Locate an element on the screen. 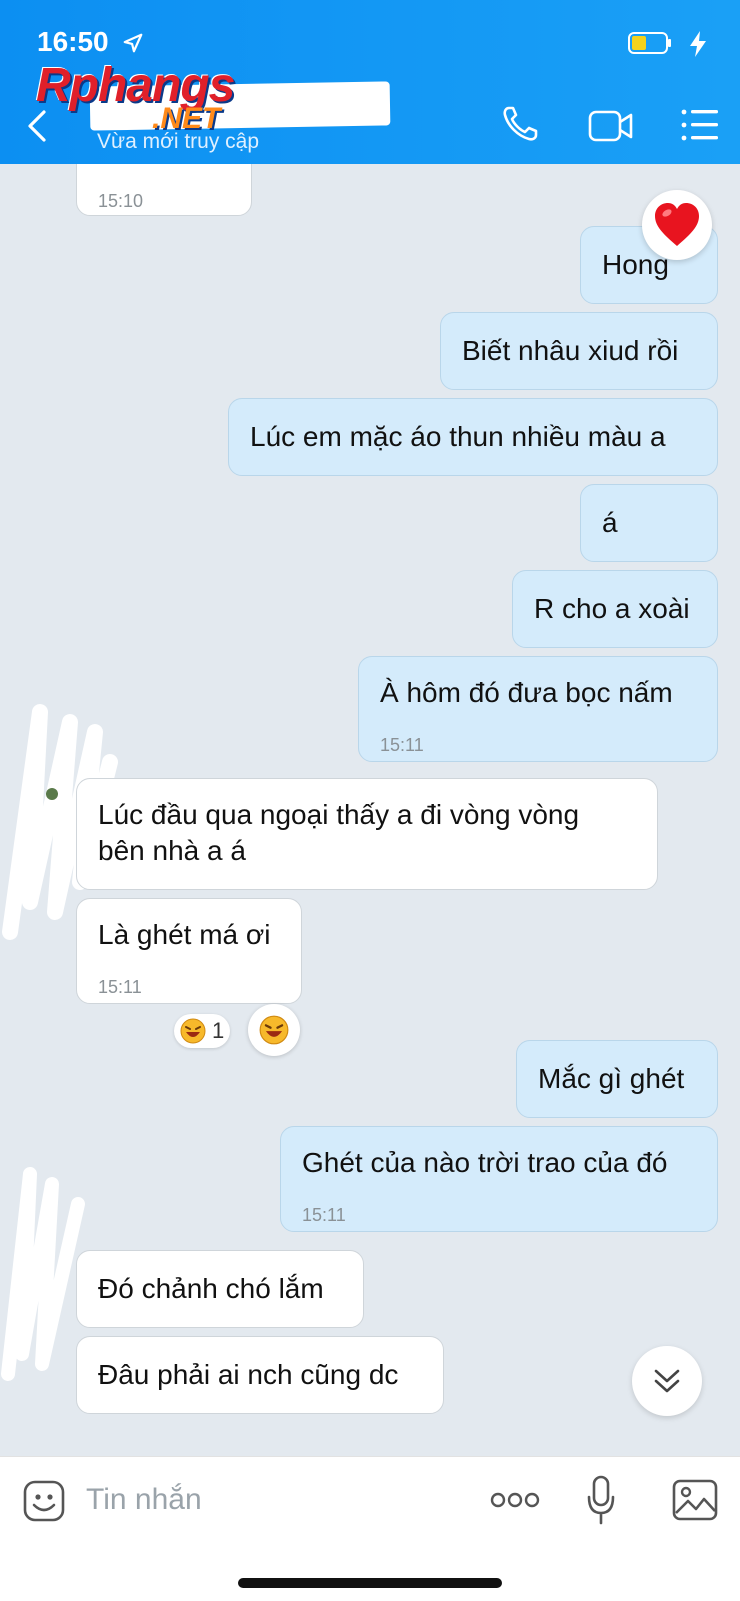 This screenshot has width=740, height=1601. message-text: Đó chảnh chó lắm is located at coordinates (211, 1288).